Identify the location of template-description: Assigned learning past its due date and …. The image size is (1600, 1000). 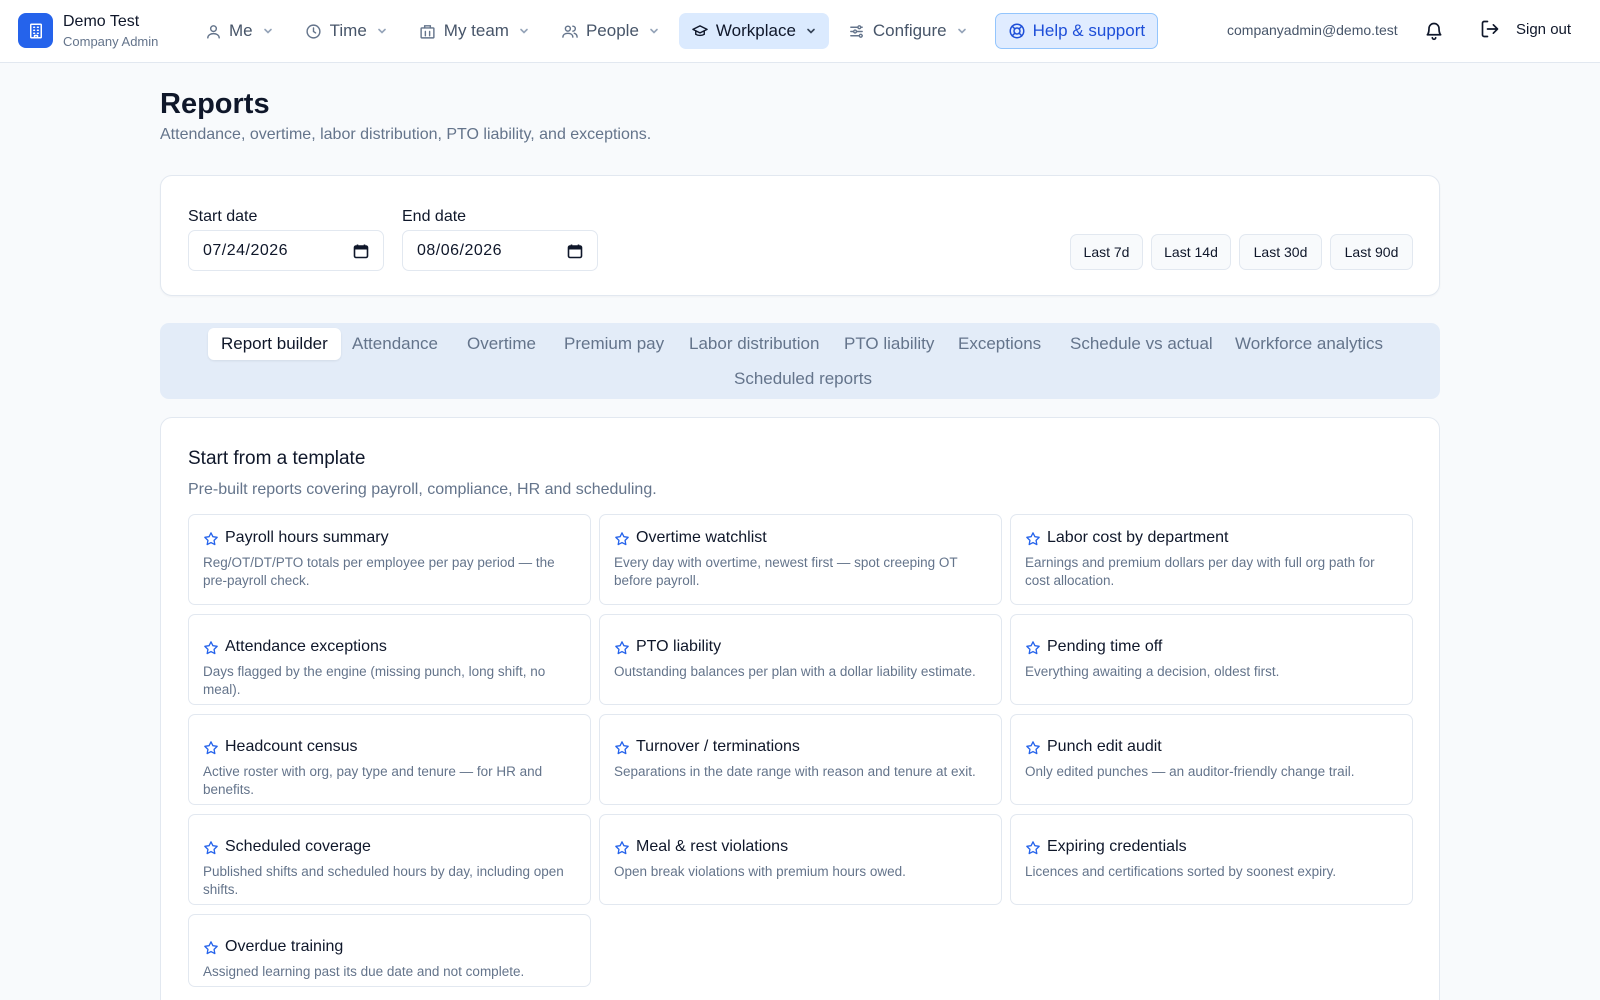
(364, 971).